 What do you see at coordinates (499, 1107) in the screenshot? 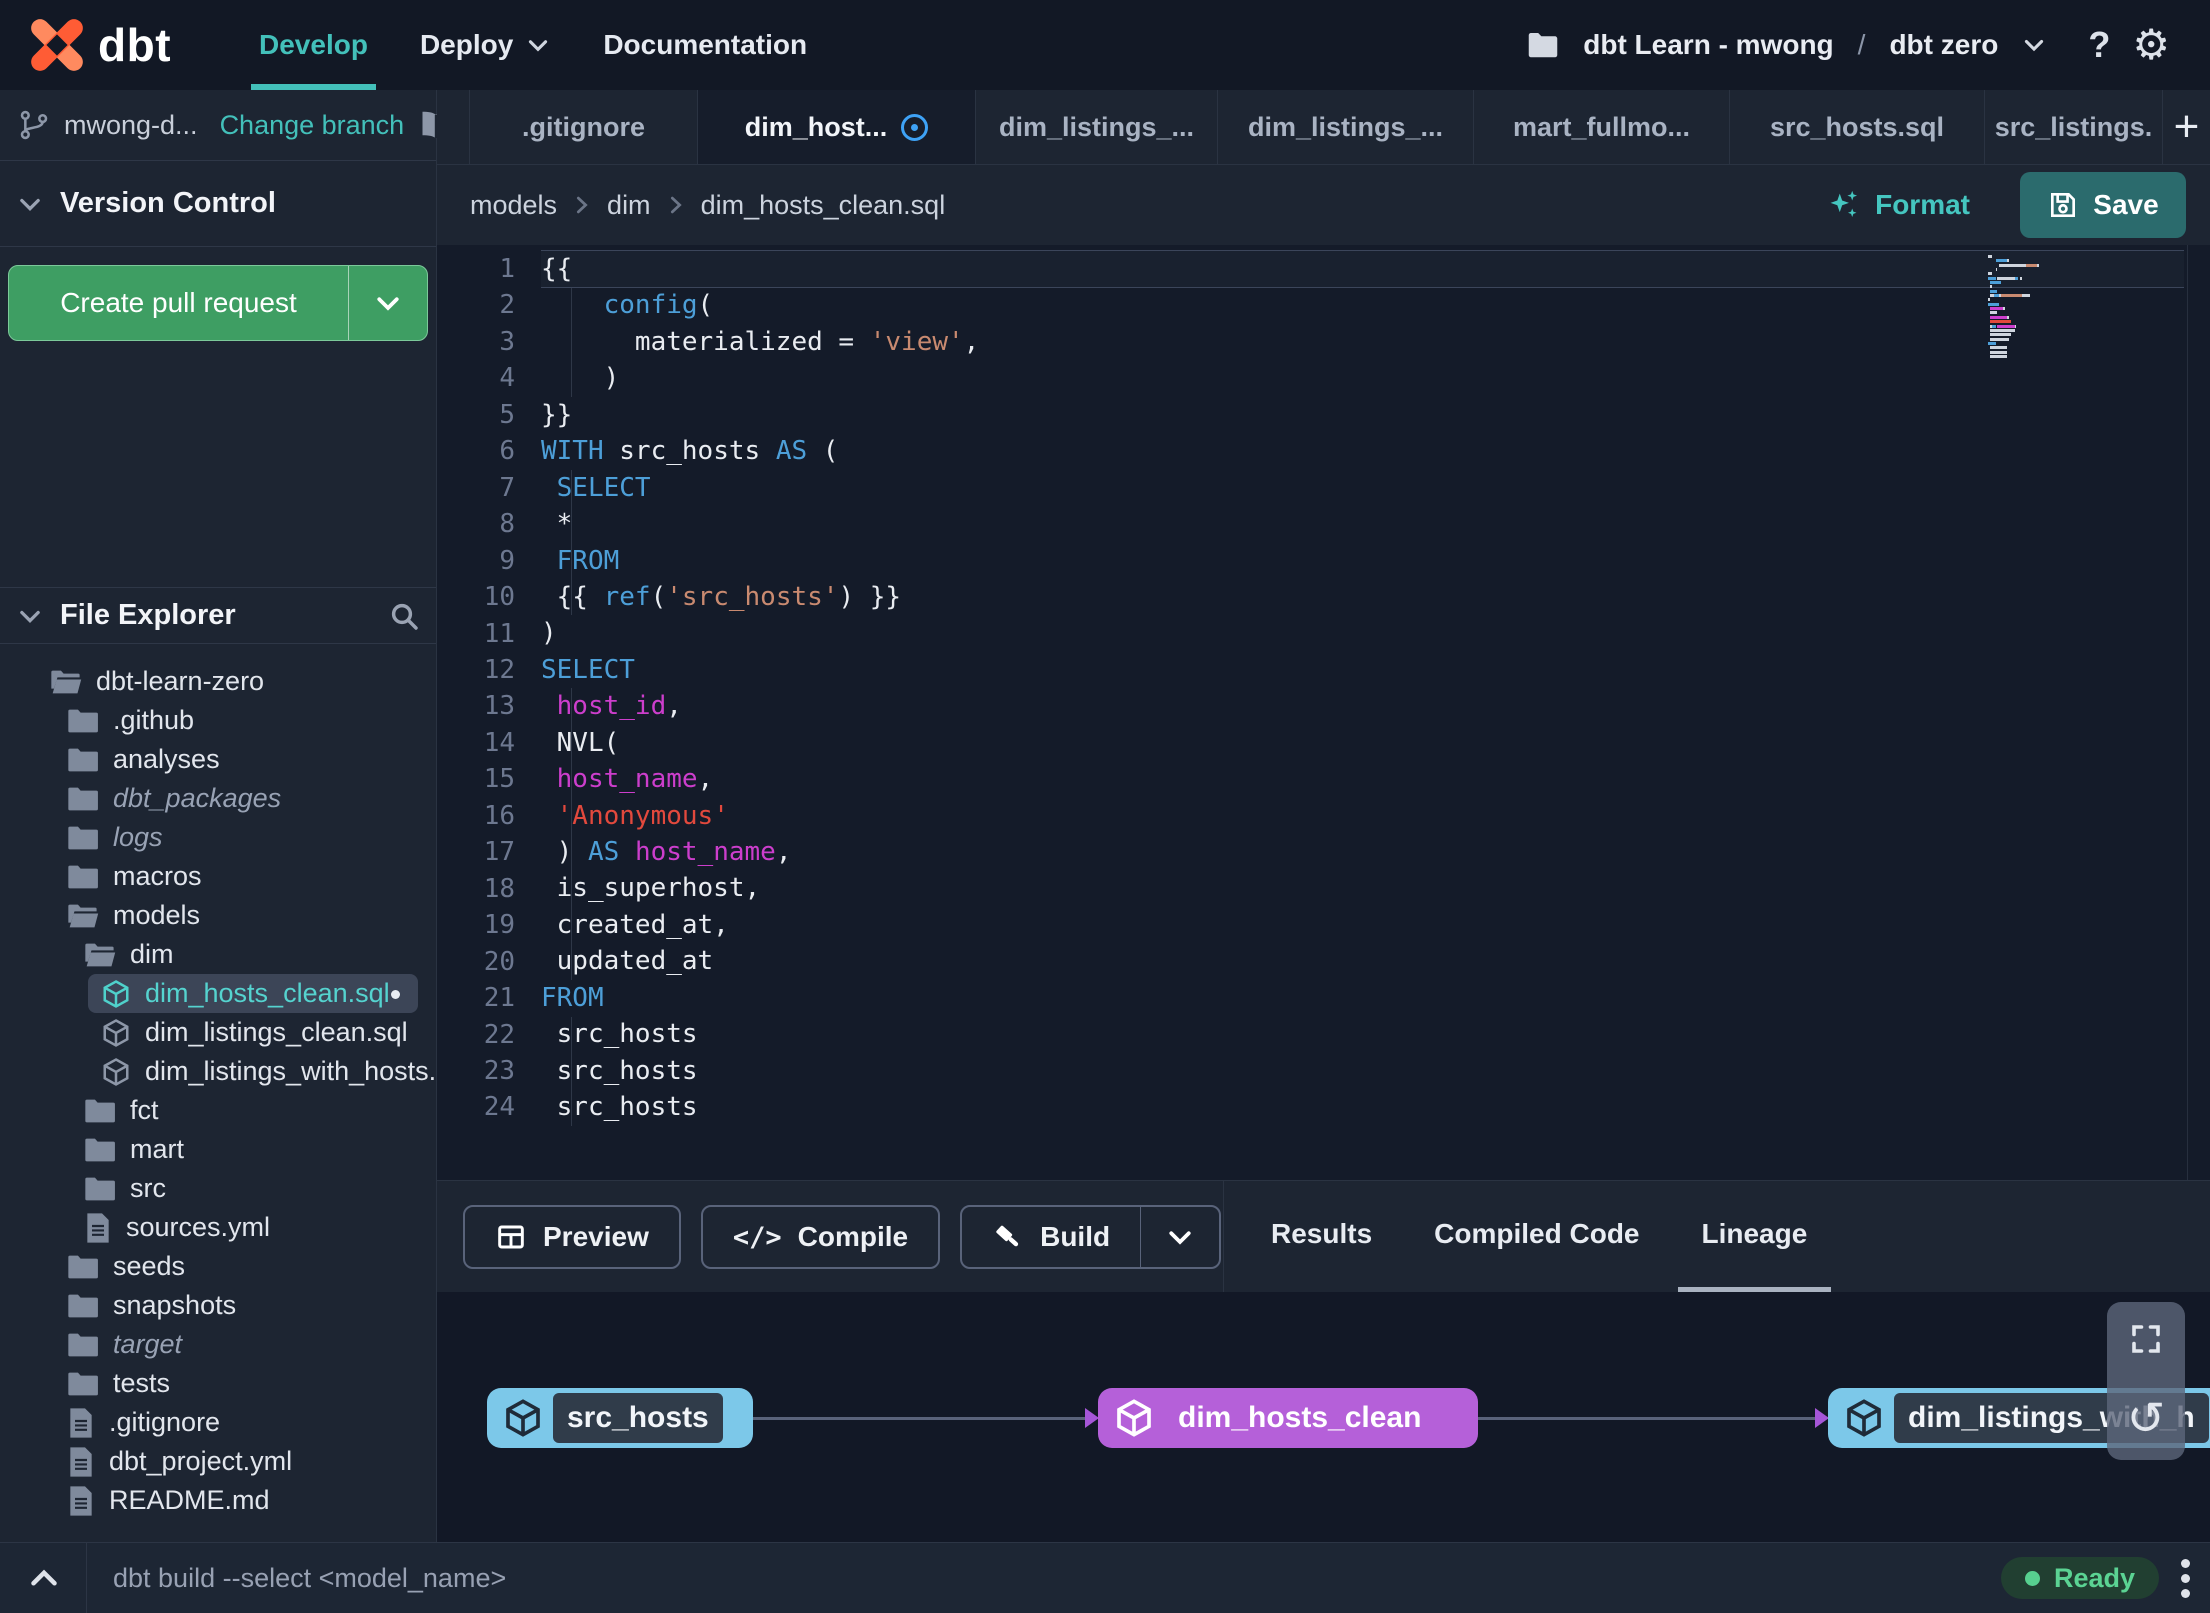
I see `line-number: 24` at bounding box center [499, 1107].